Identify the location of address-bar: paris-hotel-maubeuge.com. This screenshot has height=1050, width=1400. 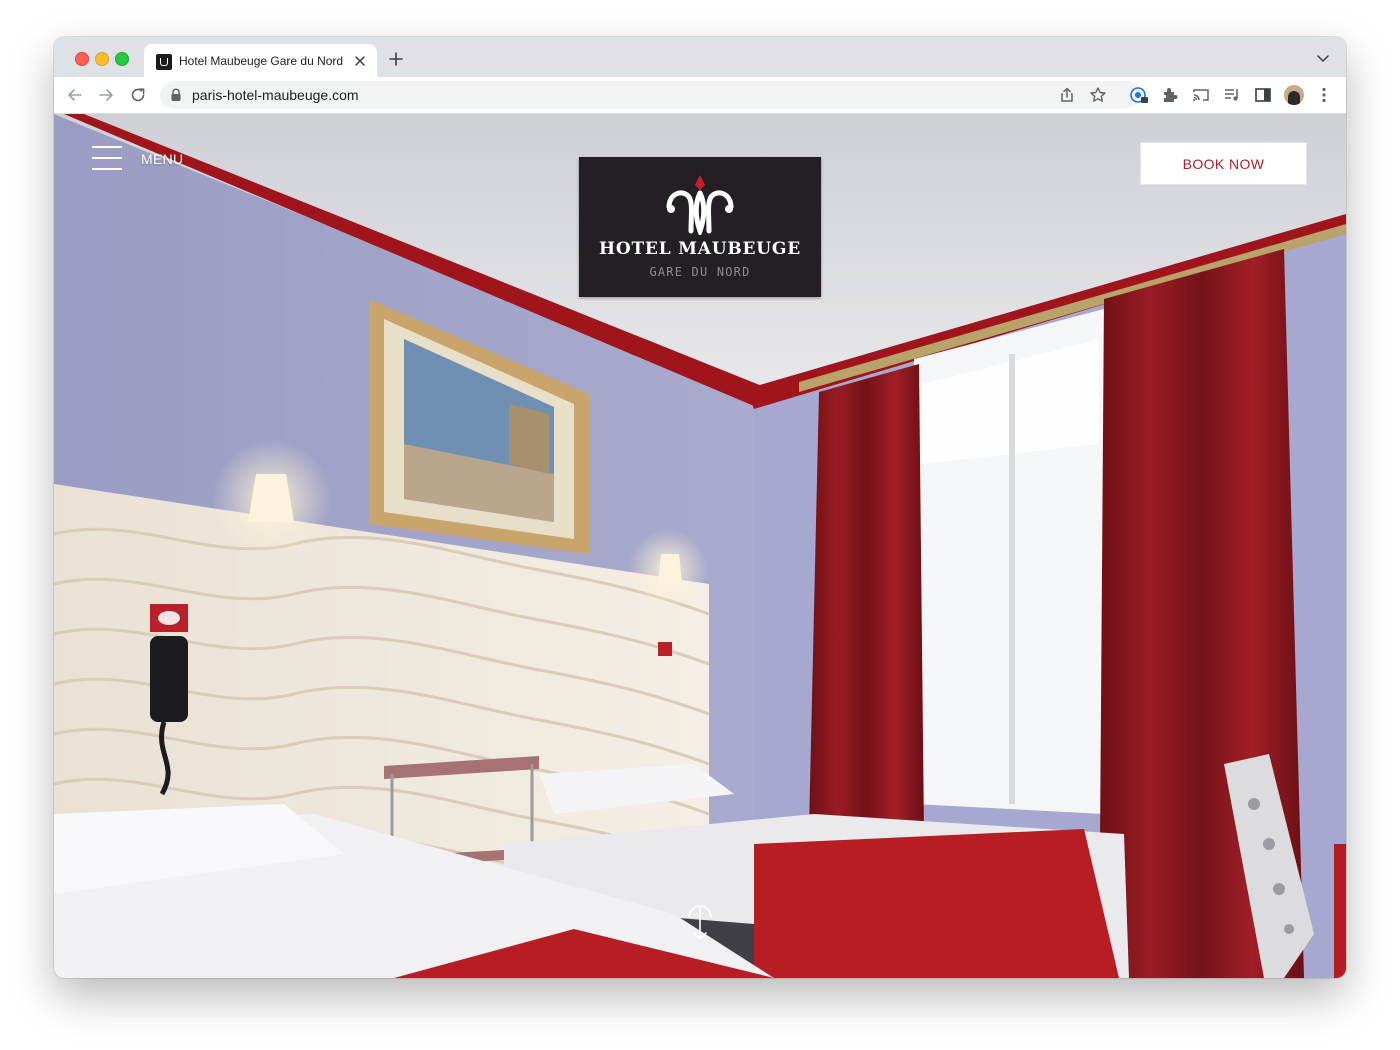
(650, 95).